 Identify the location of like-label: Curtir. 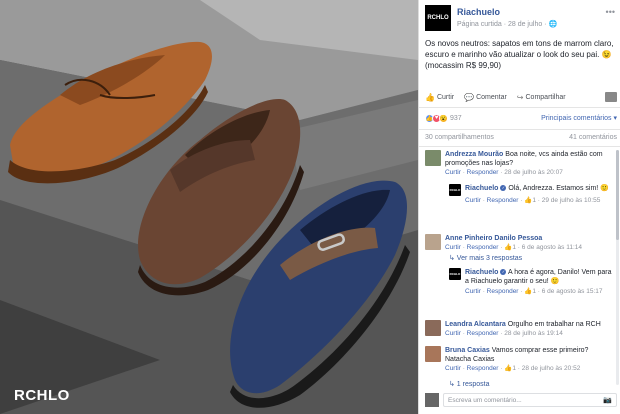
(445, 97).